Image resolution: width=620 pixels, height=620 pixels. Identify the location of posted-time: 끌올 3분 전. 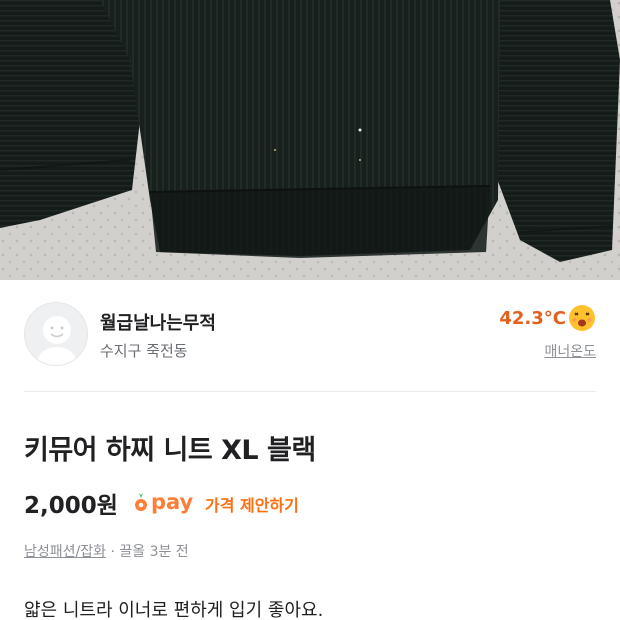
(154, 552).